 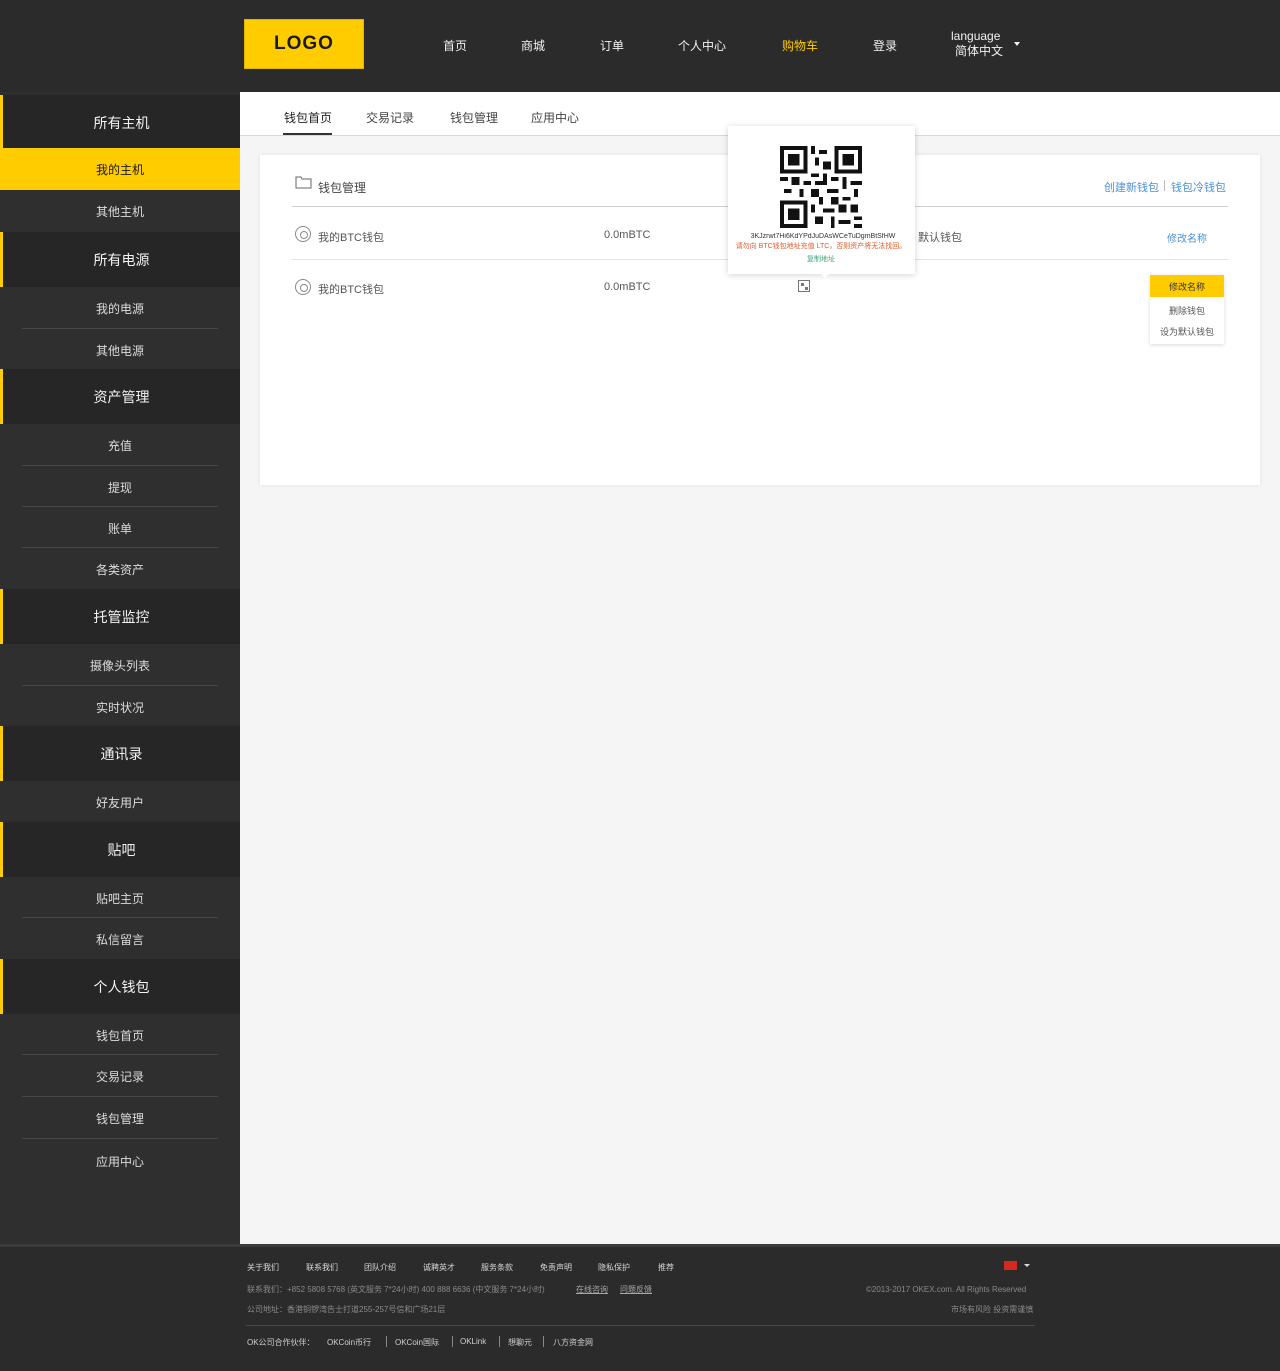 What do you see at coordinates (1187, 286) in the screenshot?
I see `menu-item-rename: 修改名称` at bounding box center [1187, 286].